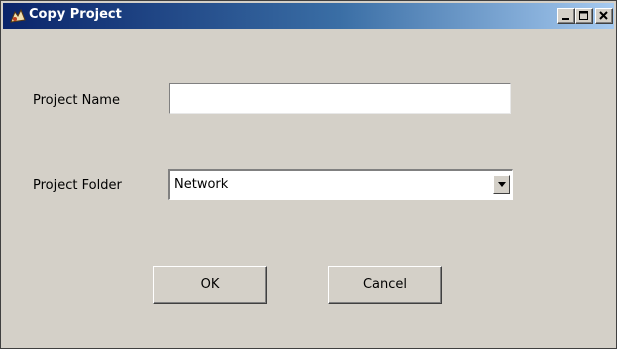  Describe the element at coordinates (77, 185) in the screenshot. I see `project-folder-label: Project Folder` at that location.